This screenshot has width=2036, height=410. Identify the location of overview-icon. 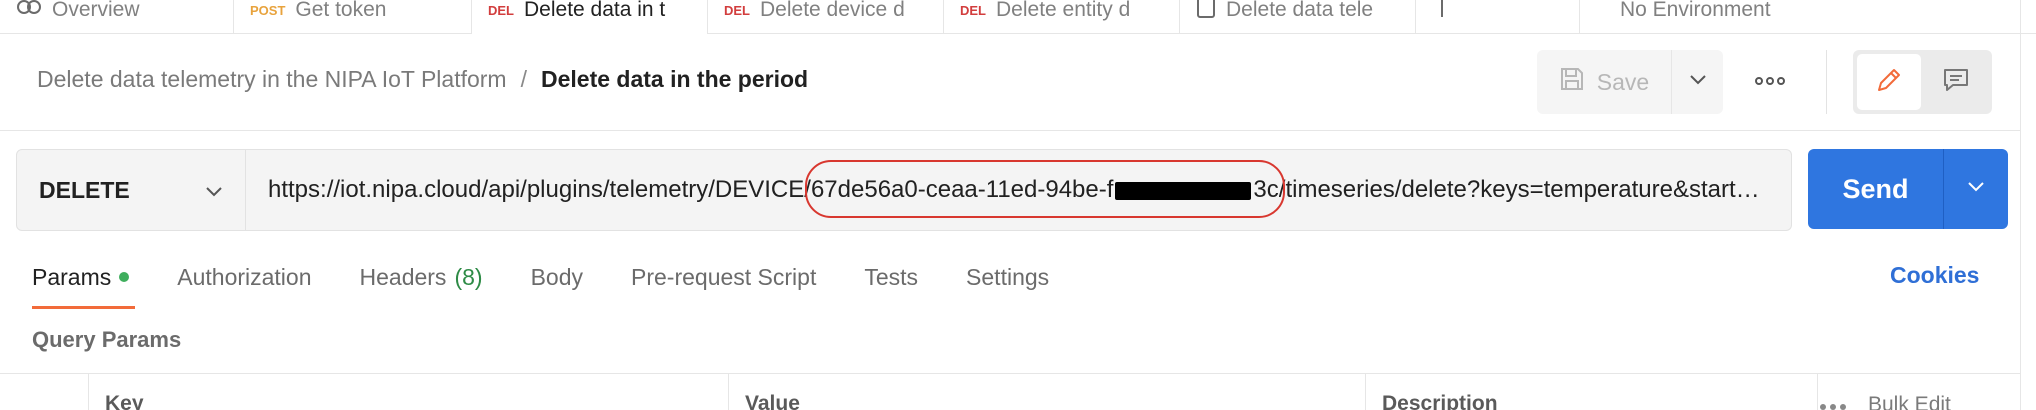
(29, 11).